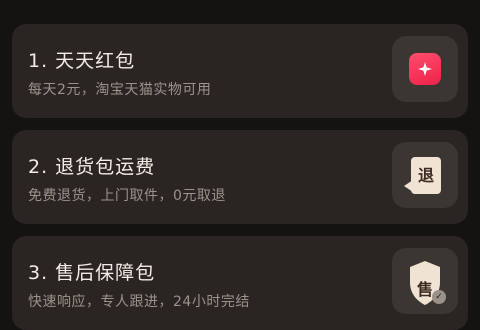 The width and height of the screenshot is (480, 330). I want to click on benefit-subtitle: 快速响应，专人跟进，24小时完结, so click(139, 302).